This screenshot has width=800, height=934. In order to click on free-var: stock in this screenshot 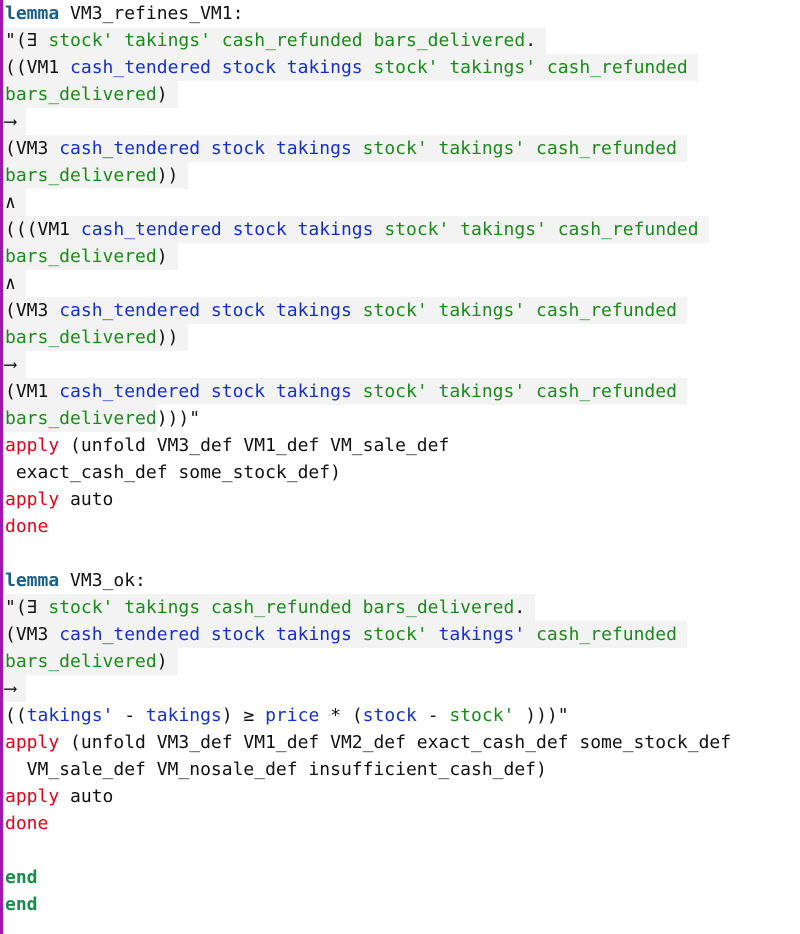, I will do `click(389, 715)`.